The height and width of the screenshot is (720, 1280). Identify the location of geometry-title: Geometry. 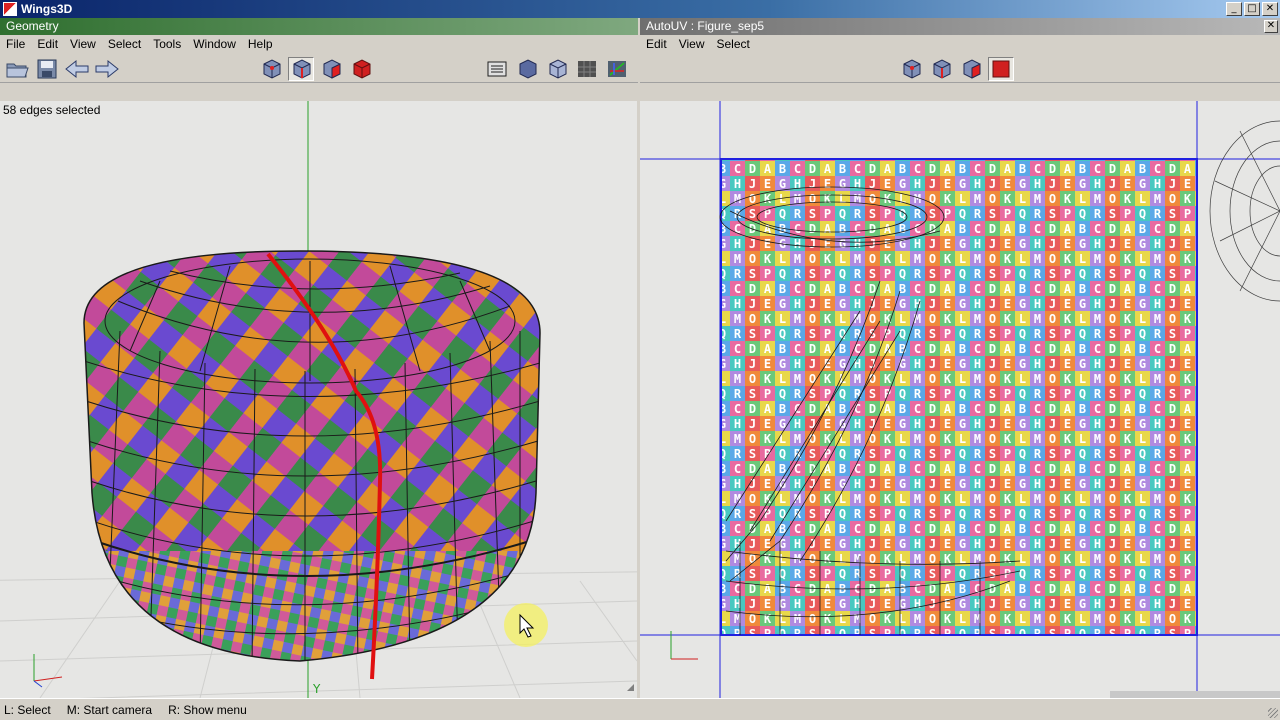
(319, 26).